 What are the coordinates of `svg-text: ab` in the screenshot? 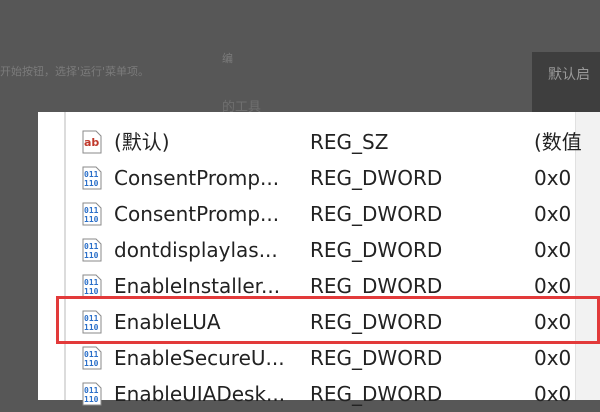 It's located at (91, 142).